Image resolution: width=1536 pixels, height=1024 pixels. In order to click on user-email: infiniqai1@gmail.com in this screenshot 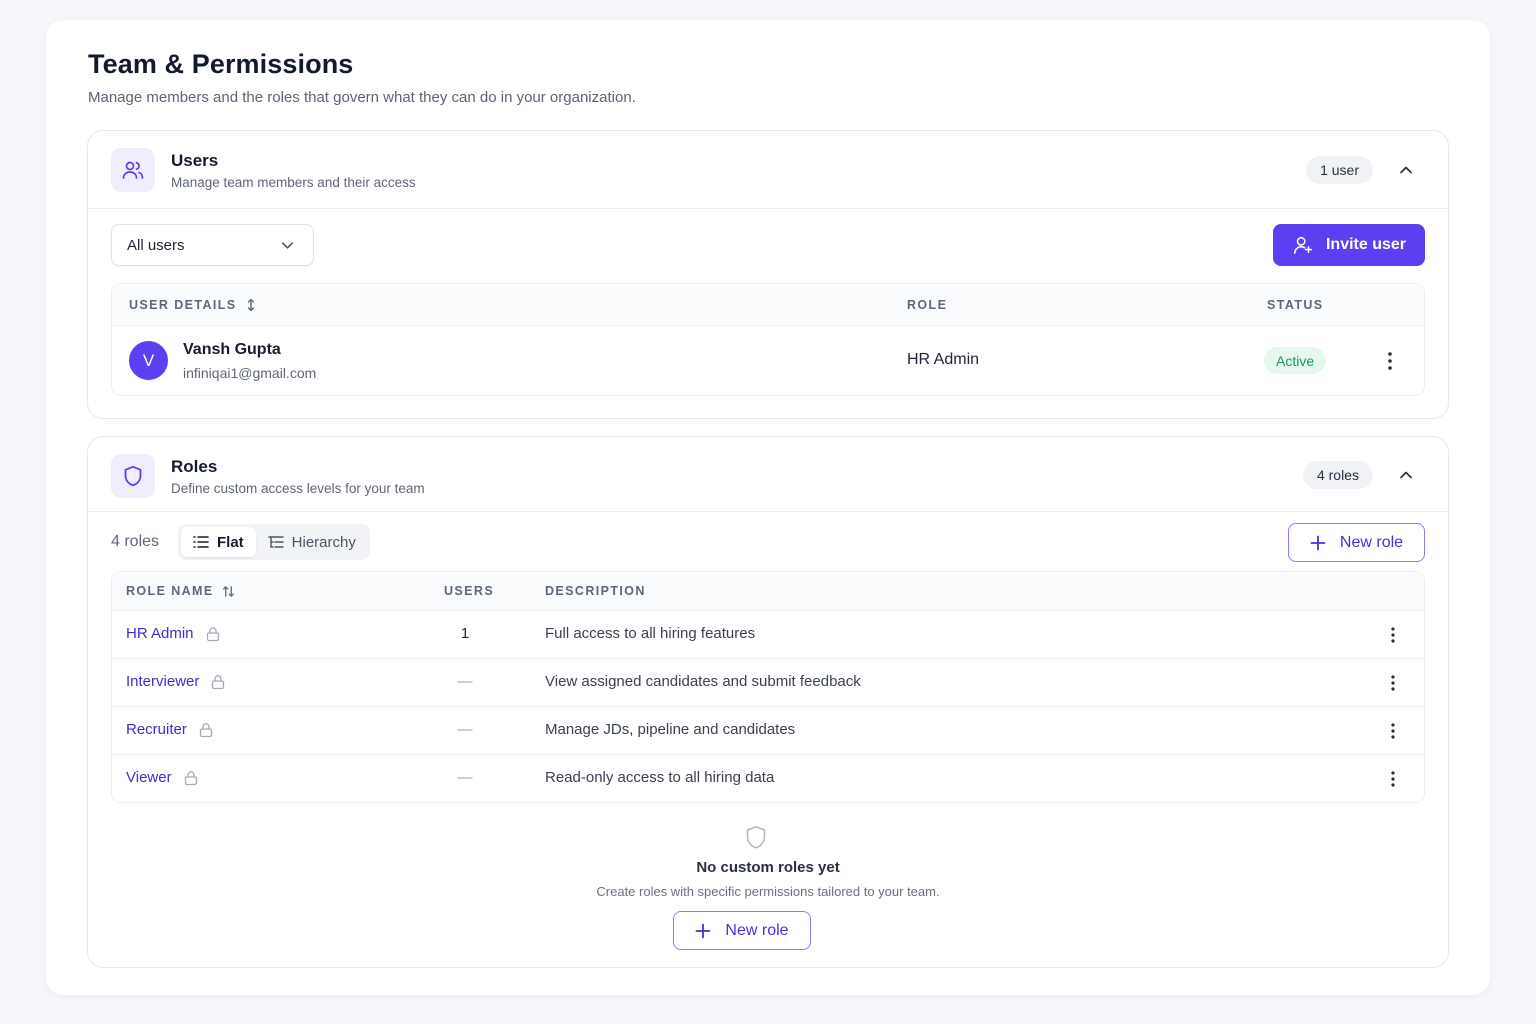, I will do `click(250, 373)`.